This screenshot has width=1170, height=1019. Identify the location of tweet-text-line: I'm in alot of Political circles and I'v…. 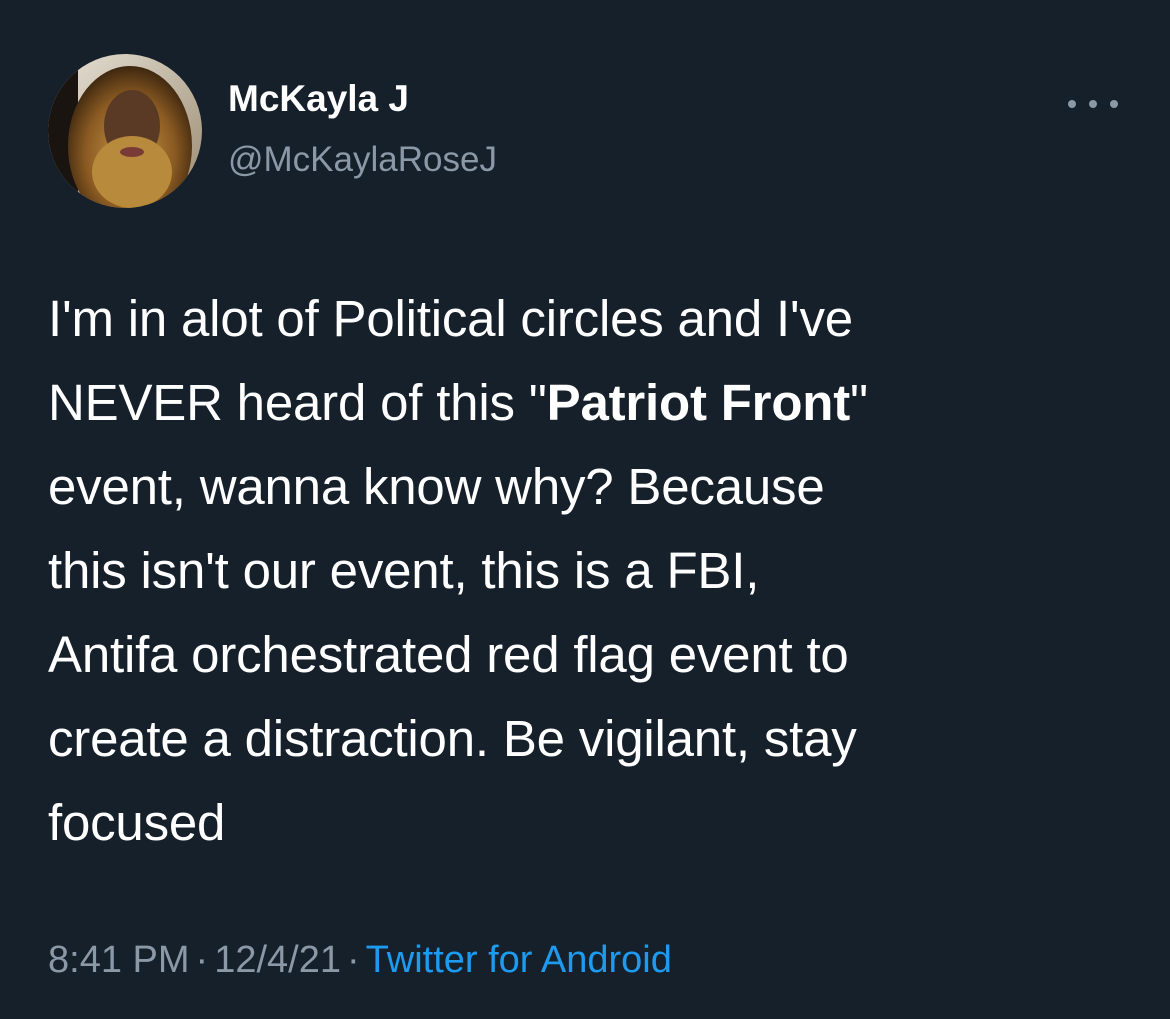
(450, 318).